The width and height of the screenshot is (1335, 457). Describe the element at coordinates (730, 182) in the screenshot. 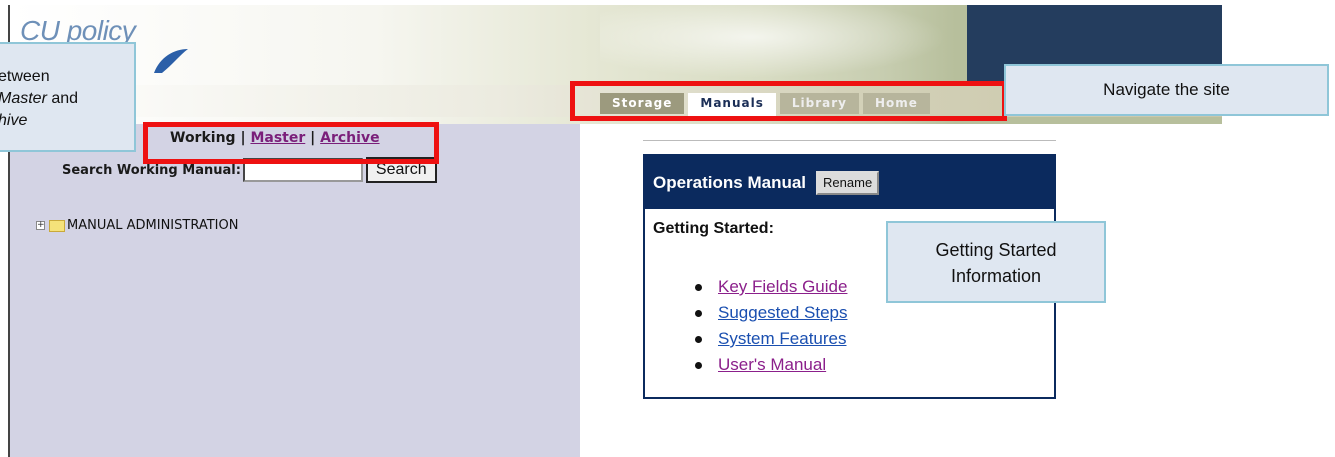

I see `manual-title: Operations Manual` at that location.